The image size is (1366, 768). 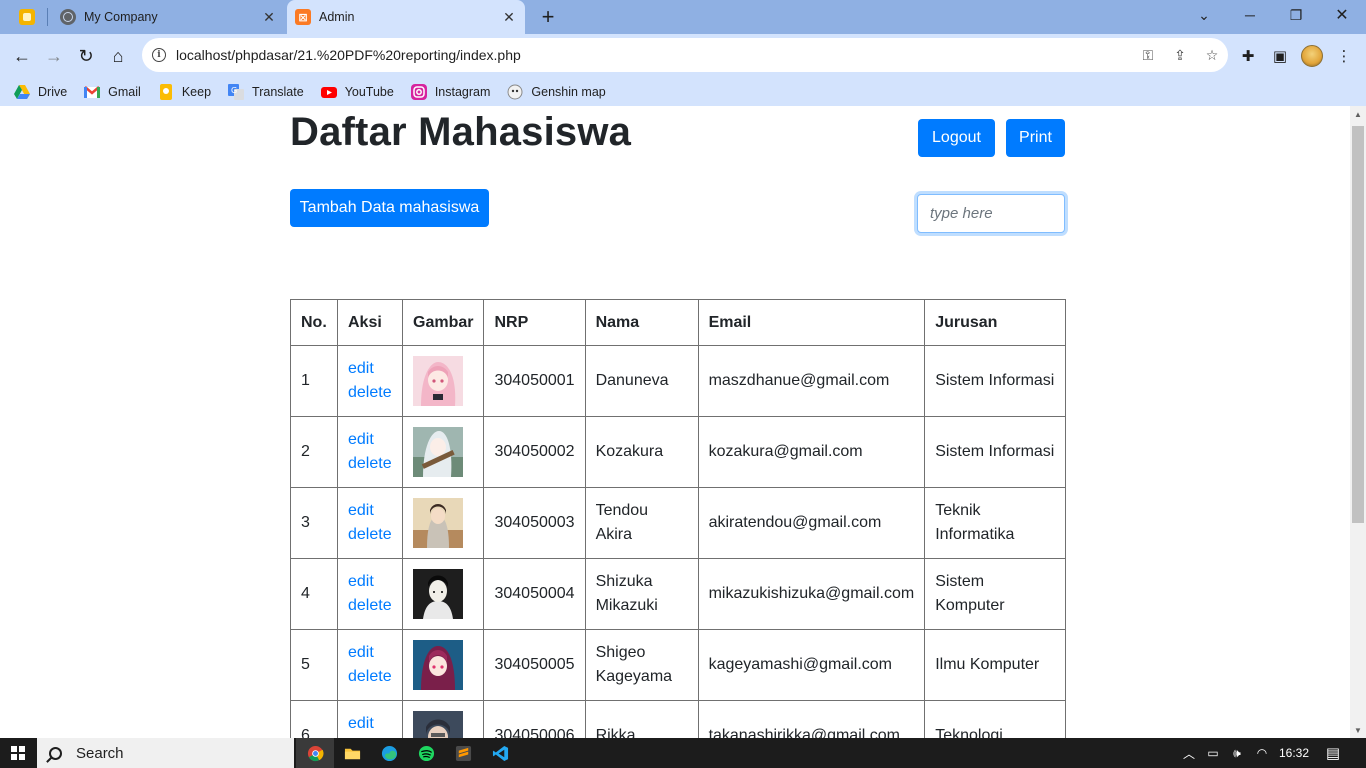 I want to click on bookmark-gmail: Gmail, so click(x=112, y=92).